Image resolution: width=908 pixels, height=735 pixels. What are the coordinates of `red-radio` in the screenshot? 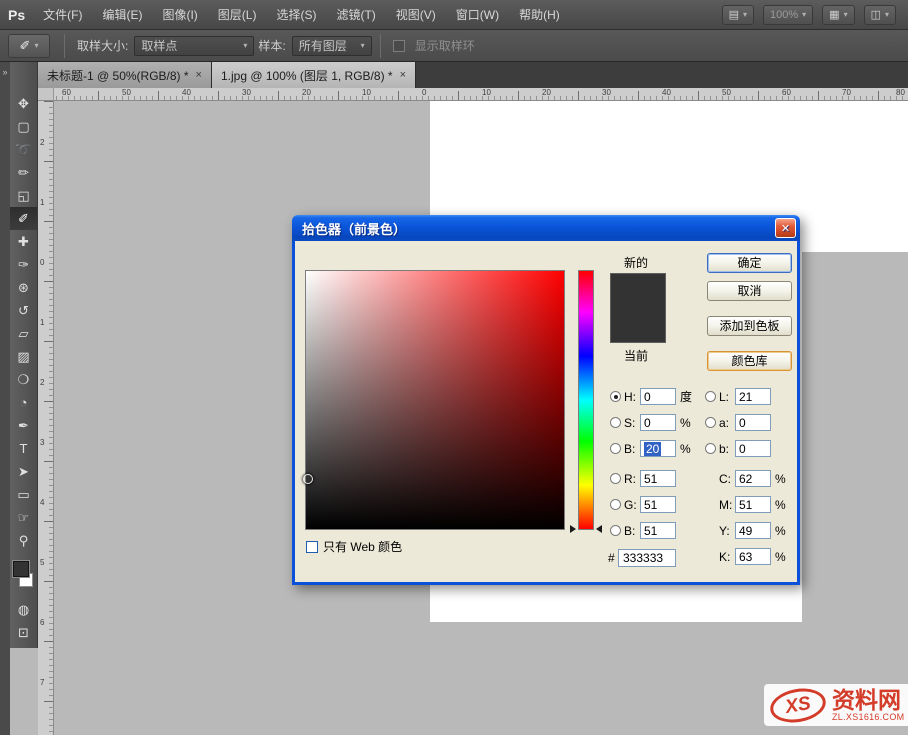 It's located at (615, 478).